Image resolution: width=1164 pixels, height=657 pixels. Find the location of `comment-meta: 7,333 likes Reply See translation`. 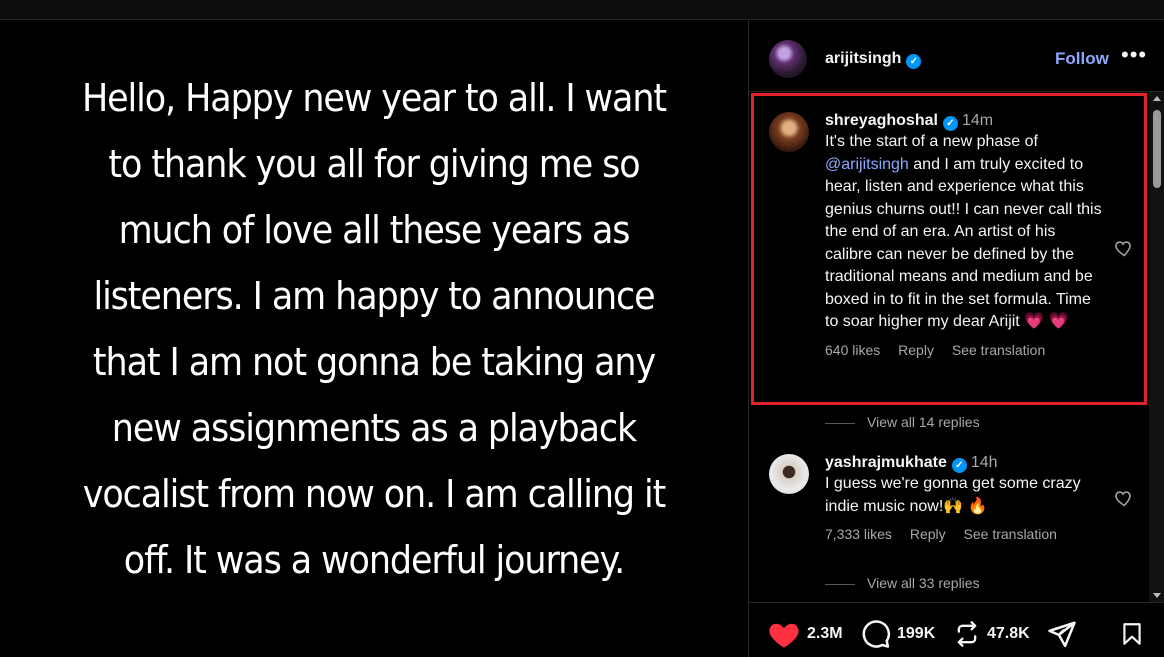

comment-meta: 7,333 likes Reply See translation is located at coordinates (965, 534).